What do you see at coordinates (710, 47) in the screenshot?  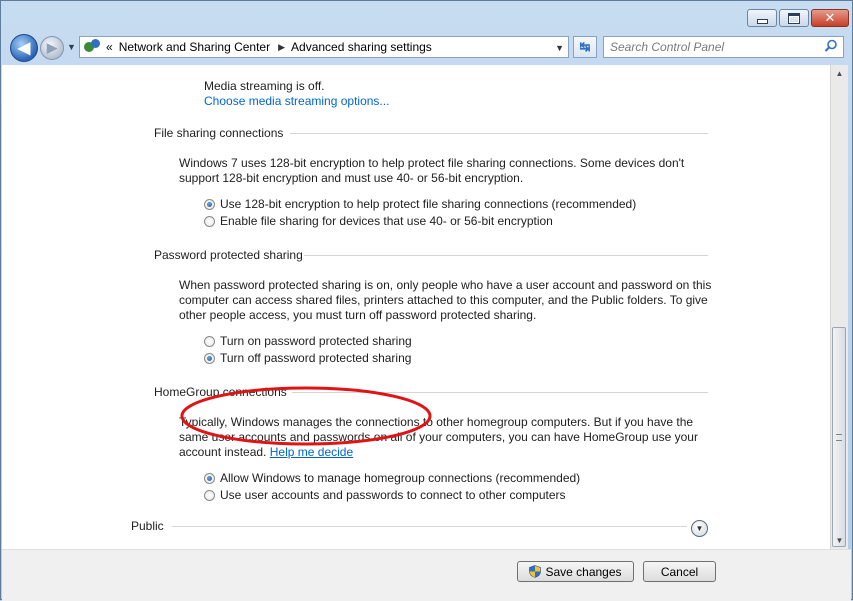 I see `search-input` at bounding box center [710, 47].